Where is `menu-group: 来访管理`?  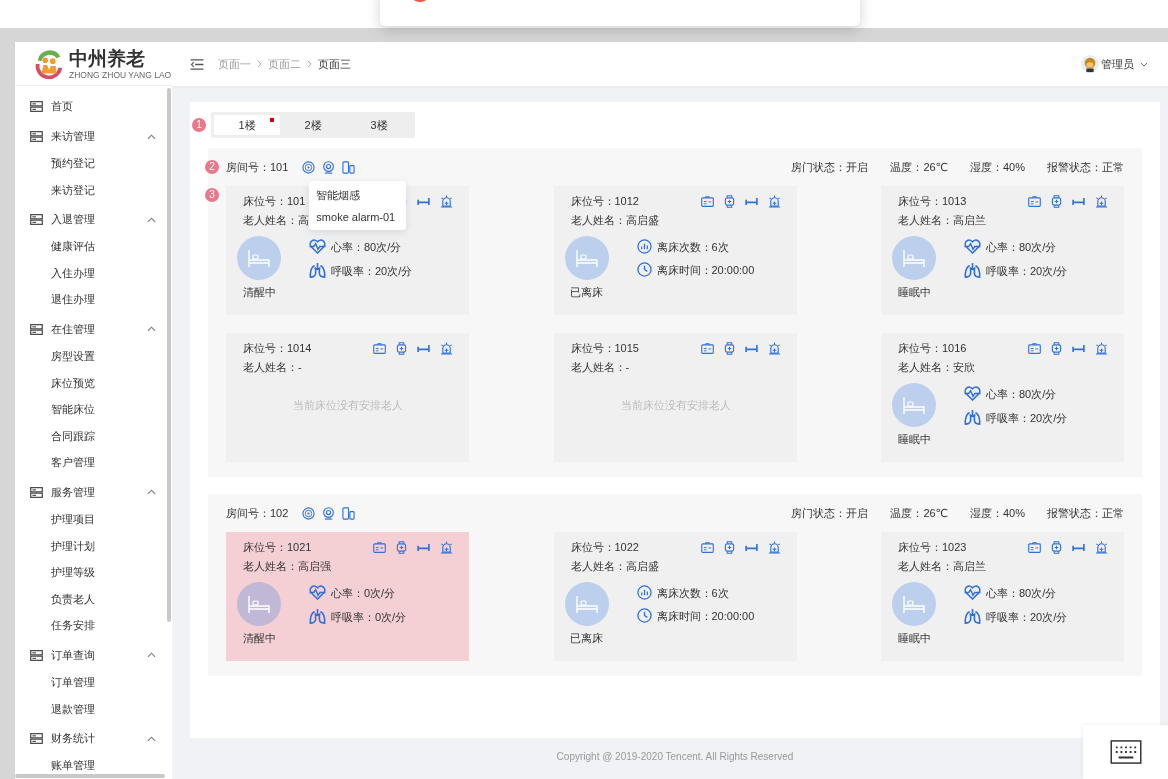 menu-group: 来访管理 is located at coordinates (93, 136).